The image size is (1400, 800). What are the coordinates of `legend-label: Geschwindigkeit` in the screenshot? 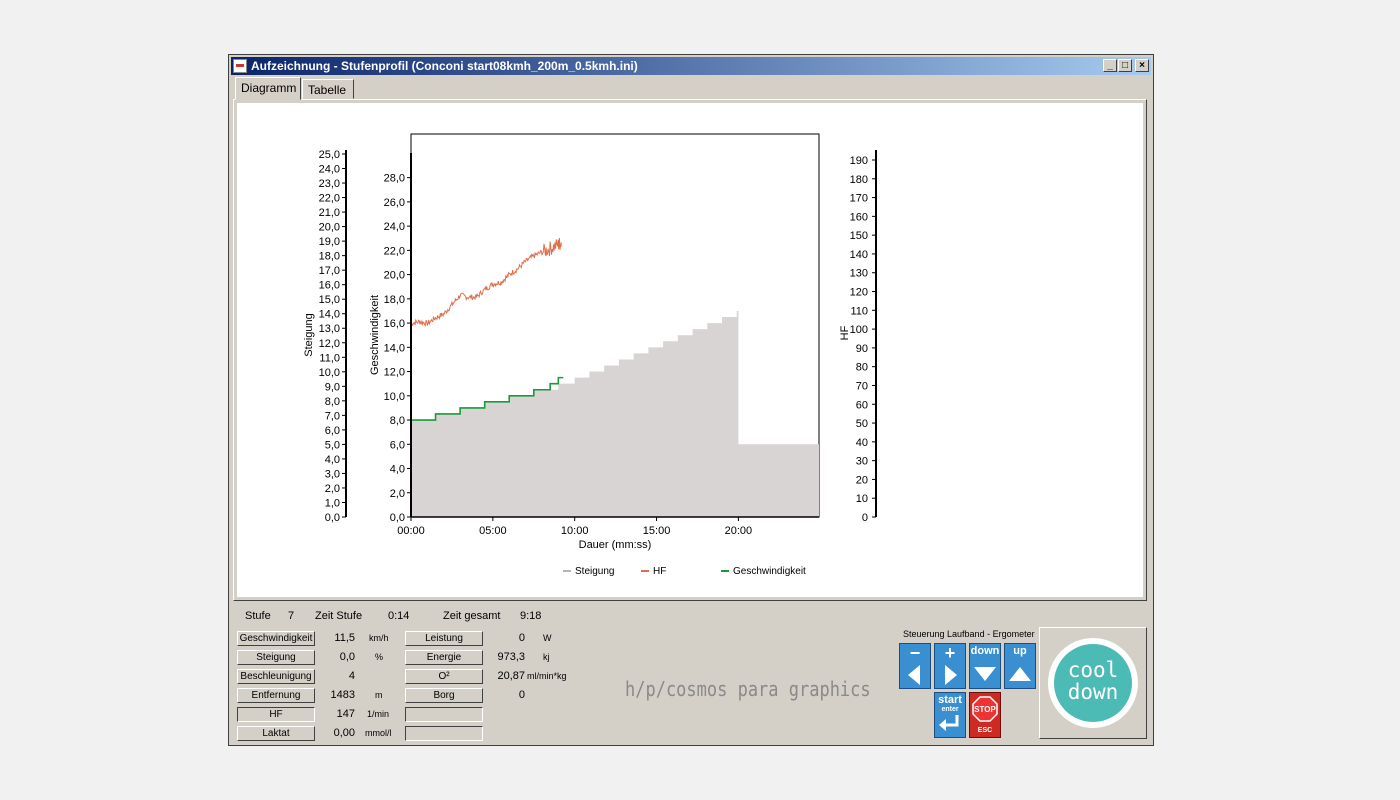 It's located at (769, 571).